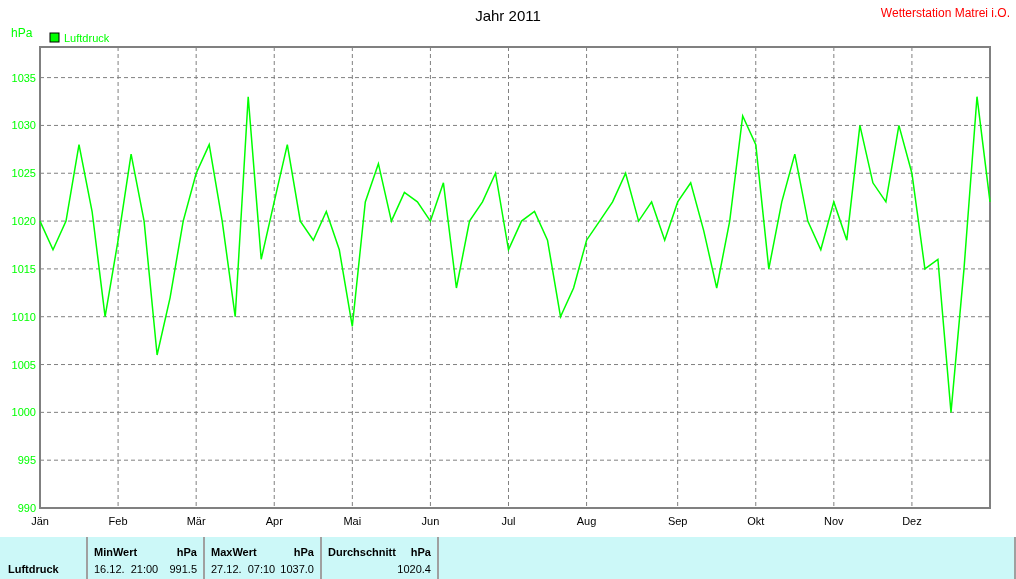 The width and height of the screenshot is (1016, 579). What do you see at coordinates (22, 33) in the screenshot?
I see `y-axis-unit: hPa` at bounding box center [22, 33].